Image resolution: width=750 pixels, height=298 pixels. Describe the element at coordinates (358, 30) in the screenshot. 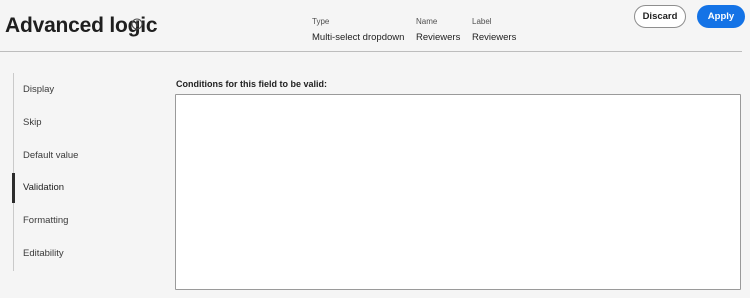

I see `meta-type: Type Multi-select dropdown` at that location.